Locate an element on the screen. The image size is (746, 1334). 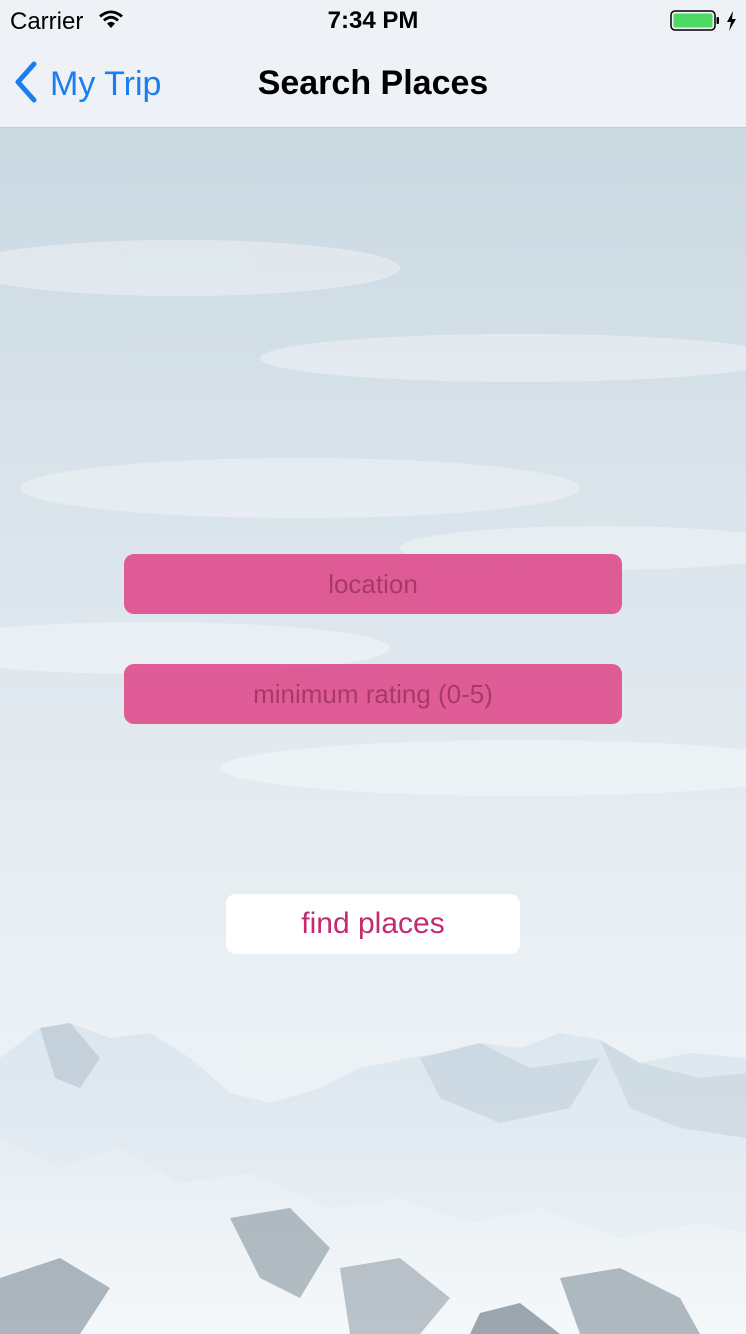
status-bar: Carrier 7:34 PM is located at coordinates (373, 20).